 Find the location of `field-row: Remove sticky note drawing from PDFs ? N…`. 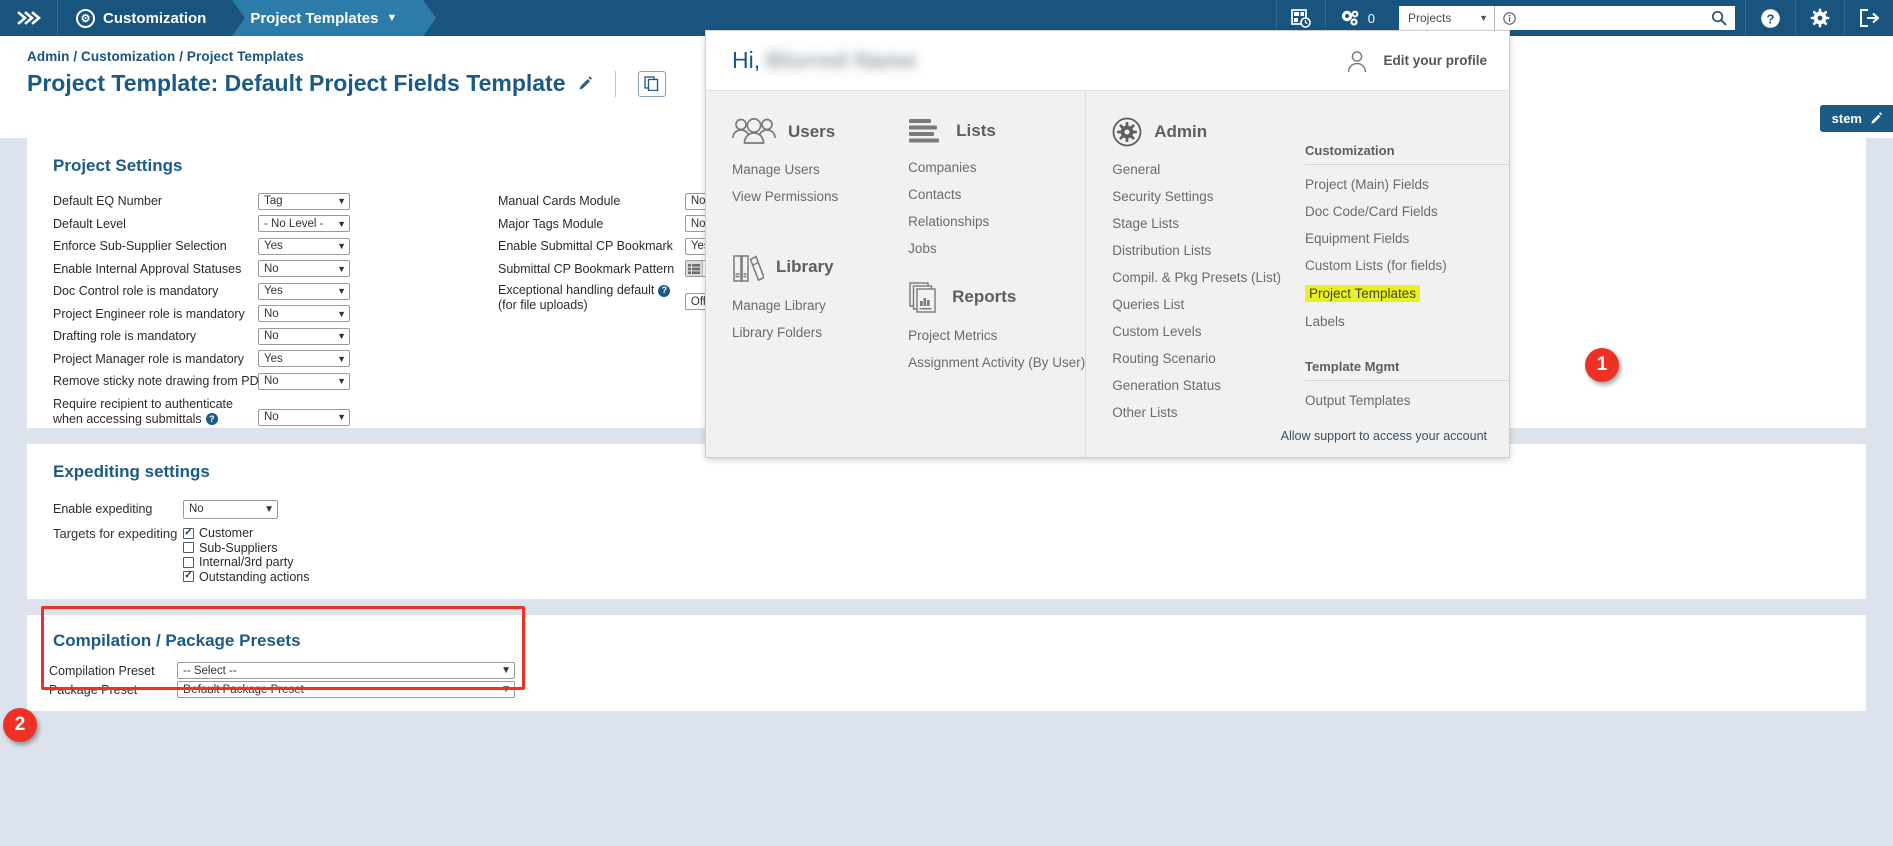

field-row: Remove sticky note drawing from PDFs ? N… is located at coordinates (230, 381).